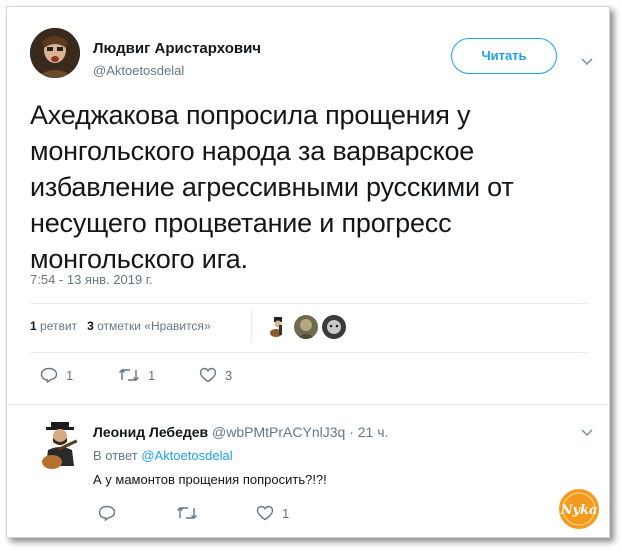  I want to click on retweet-action: 1, so click(136, 375).